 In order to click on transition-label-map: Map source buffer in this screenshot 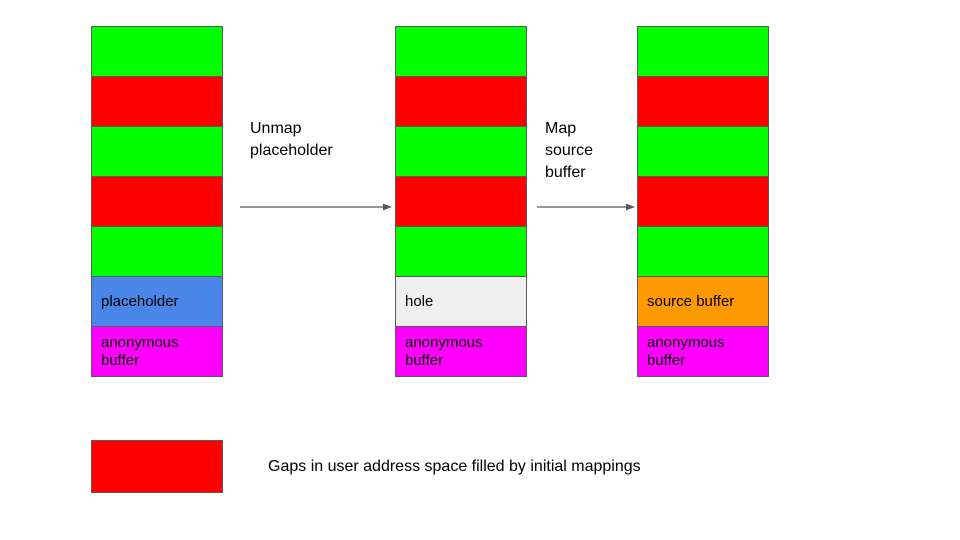, I will do `click(569, 150)`.